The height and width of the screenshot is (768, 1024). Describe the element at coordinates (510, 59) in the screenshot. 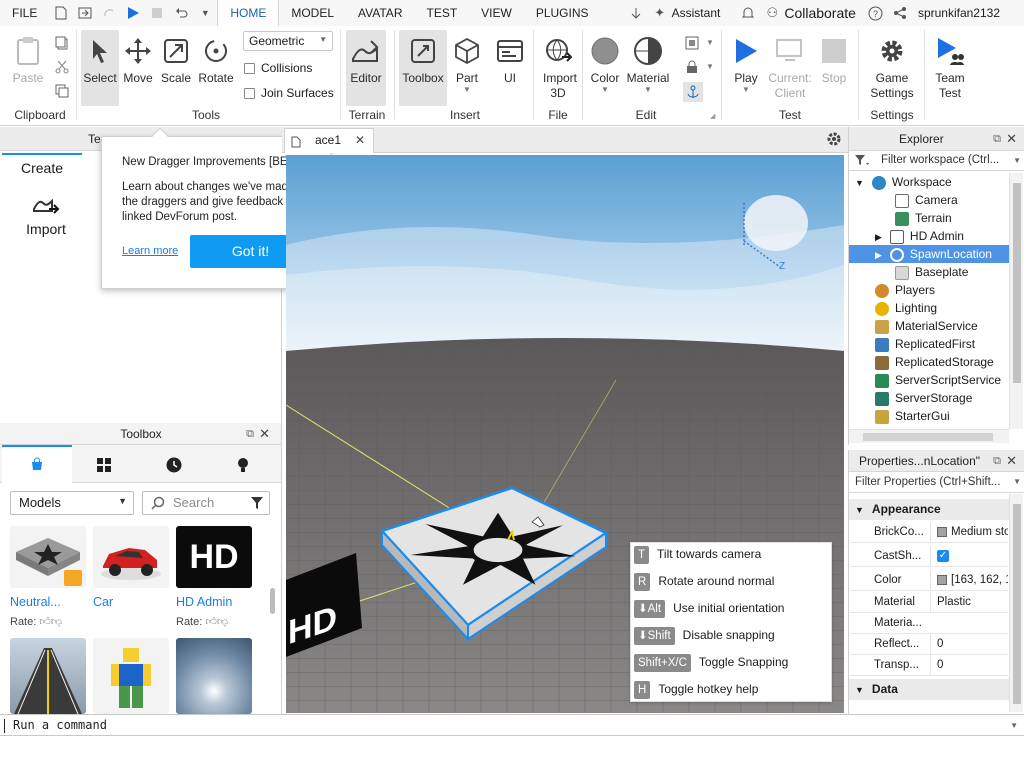

I see `ui-button: UI` at that location.